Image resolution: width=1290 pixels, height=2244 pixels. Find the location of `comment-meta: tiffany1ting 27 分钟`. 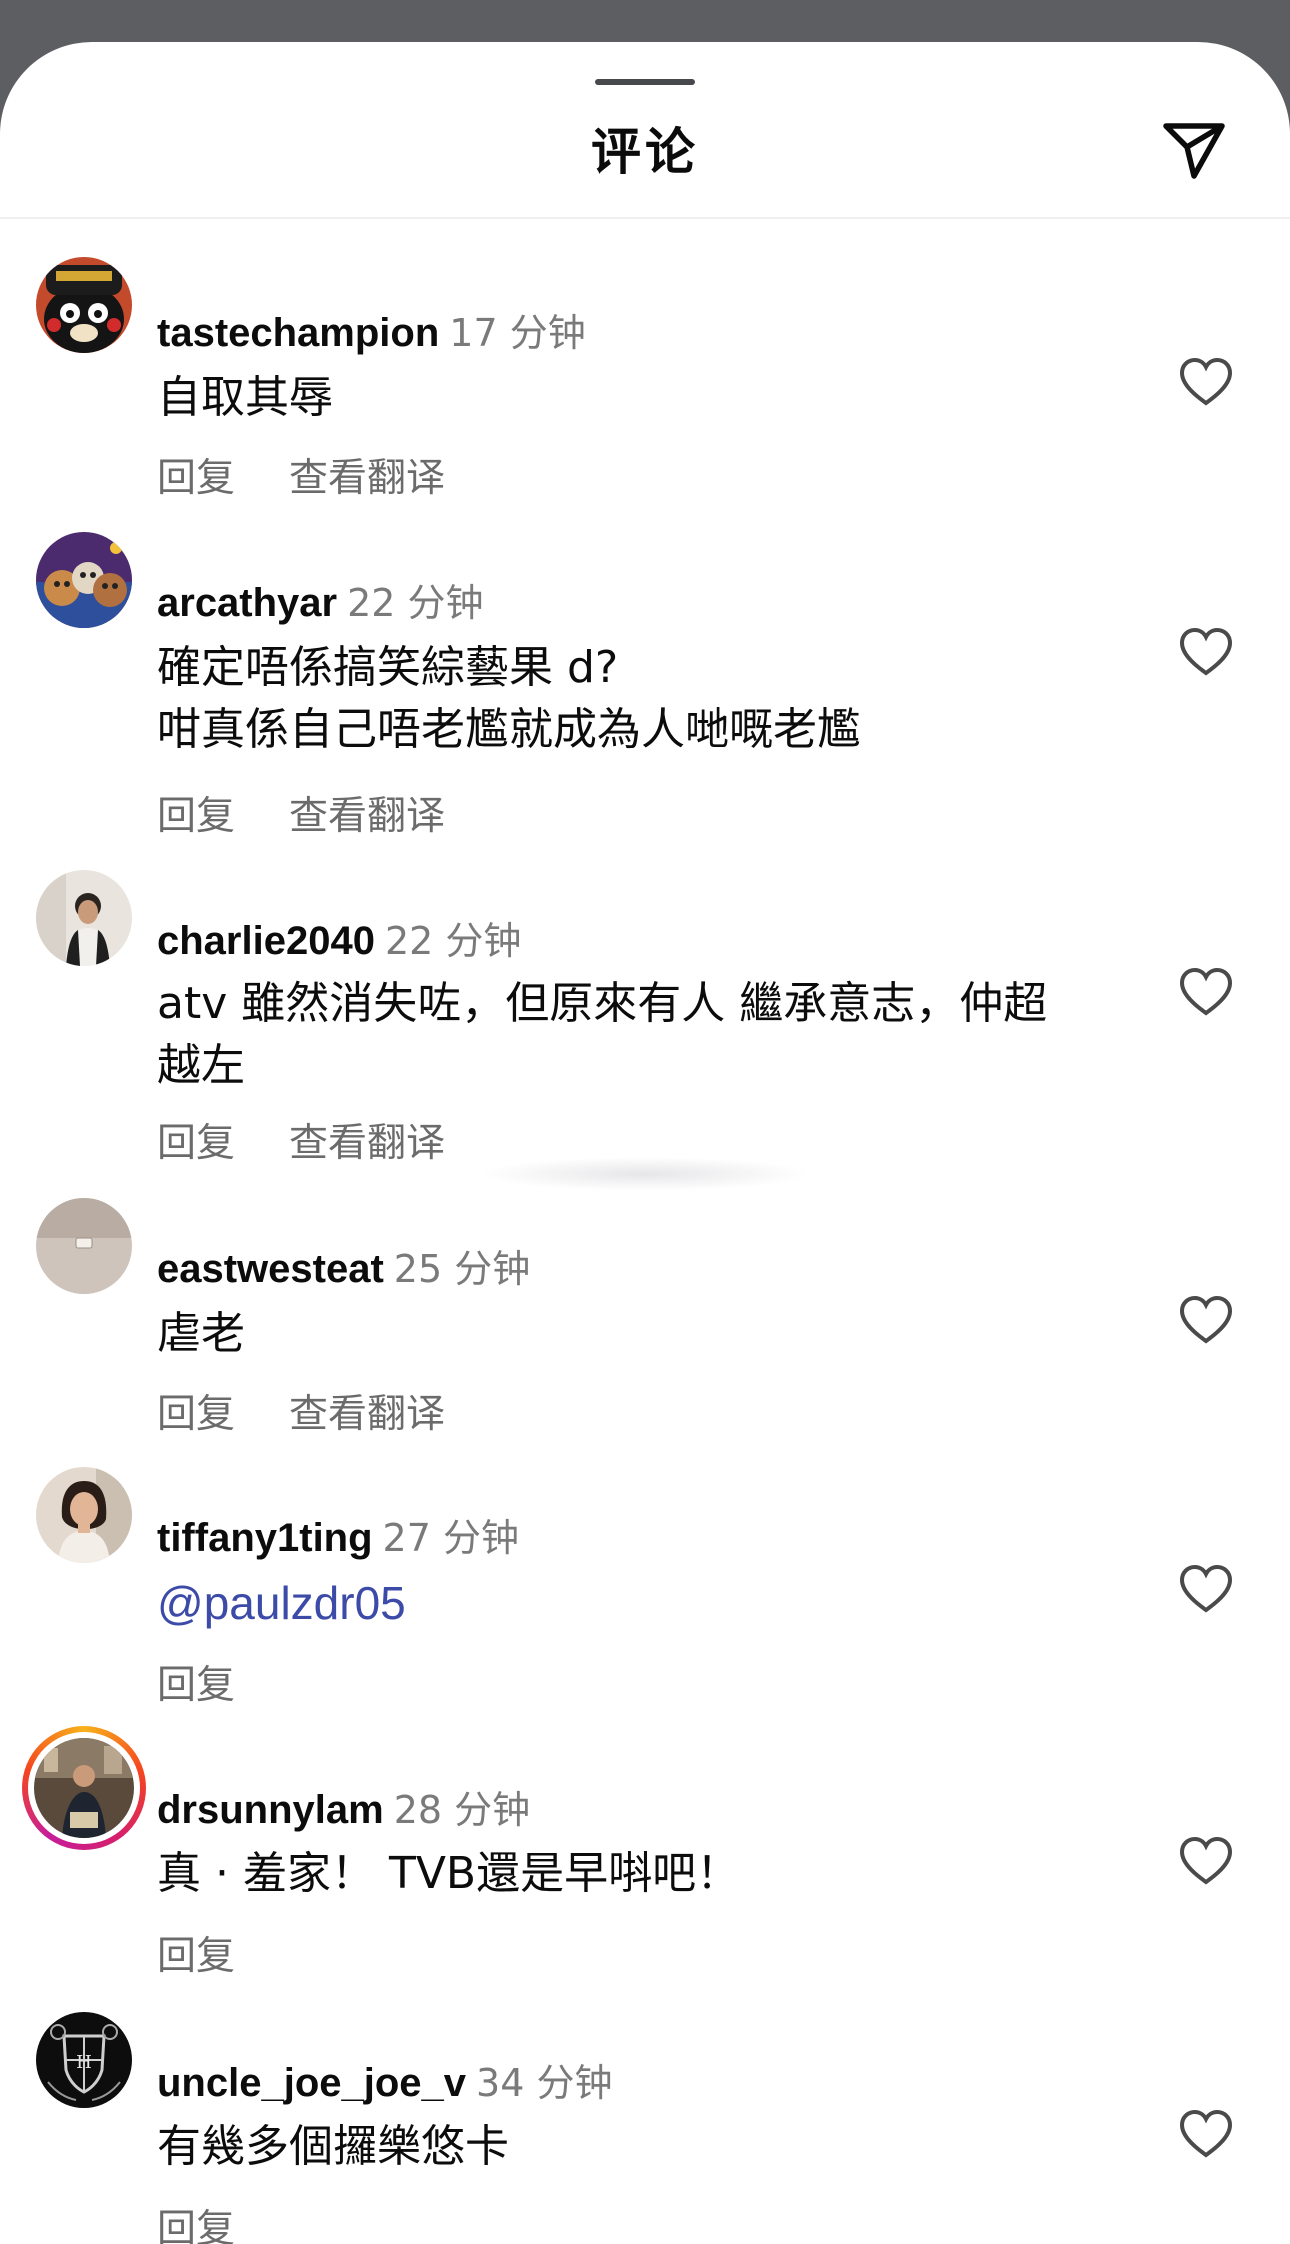

comment-meta: tiffany1ting 27 分钟 is located at coordinates (338, 1538).